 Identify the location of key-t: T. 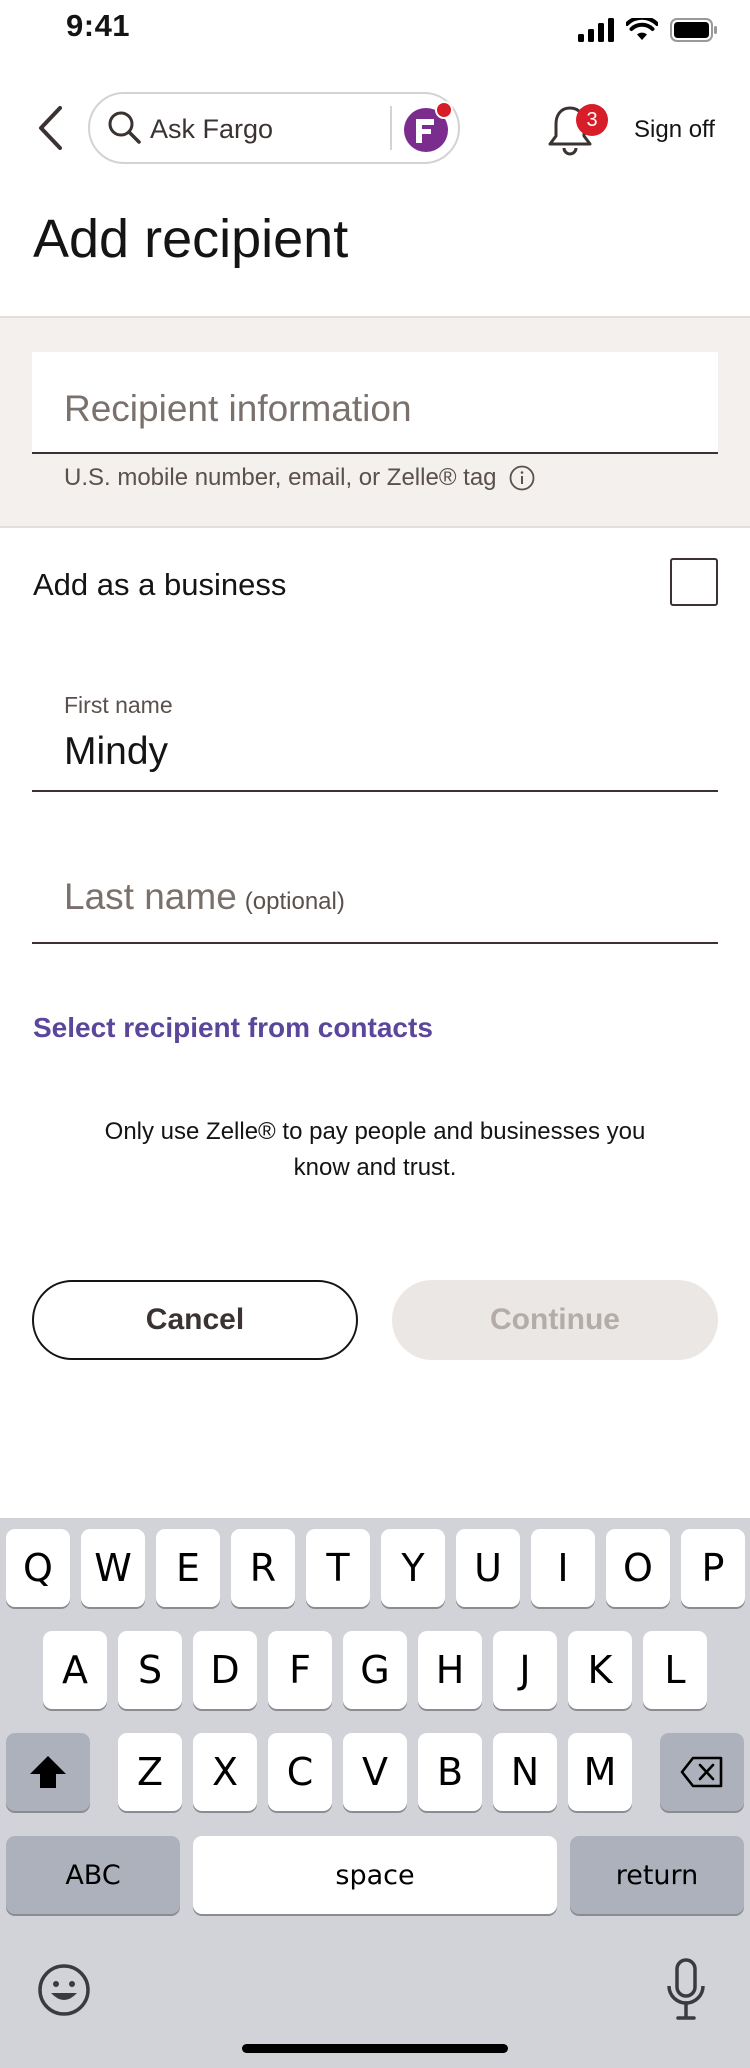
(338, 1568).